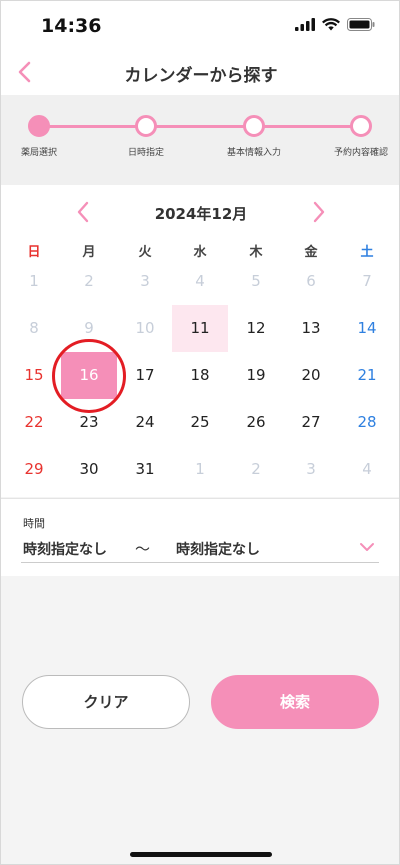 This screenshot has height=865, width=400. I want to click on time-range-select: 時刻指定なし 〜 時刻指定なし, so click(200, 550).